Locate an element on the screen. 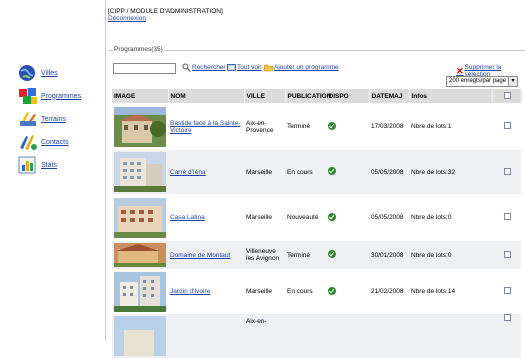 This screenshot has width=525, height=358. sidebar-item-villes: Villes is located at coordinates (37, 73).